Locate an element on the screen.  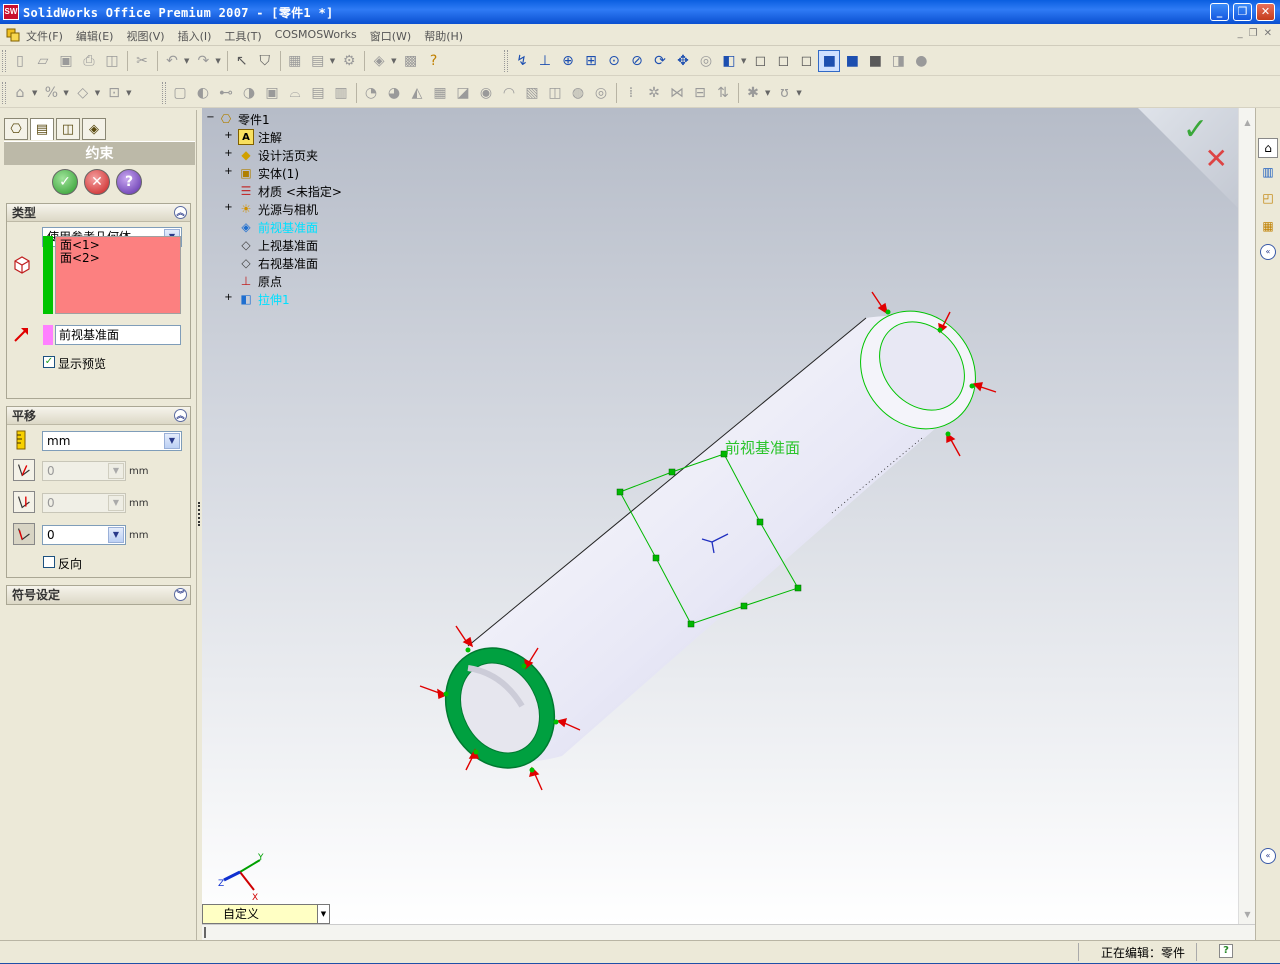
tree-item-material: ☰ 材质 <未指定> is located at coordinates (290, 191).